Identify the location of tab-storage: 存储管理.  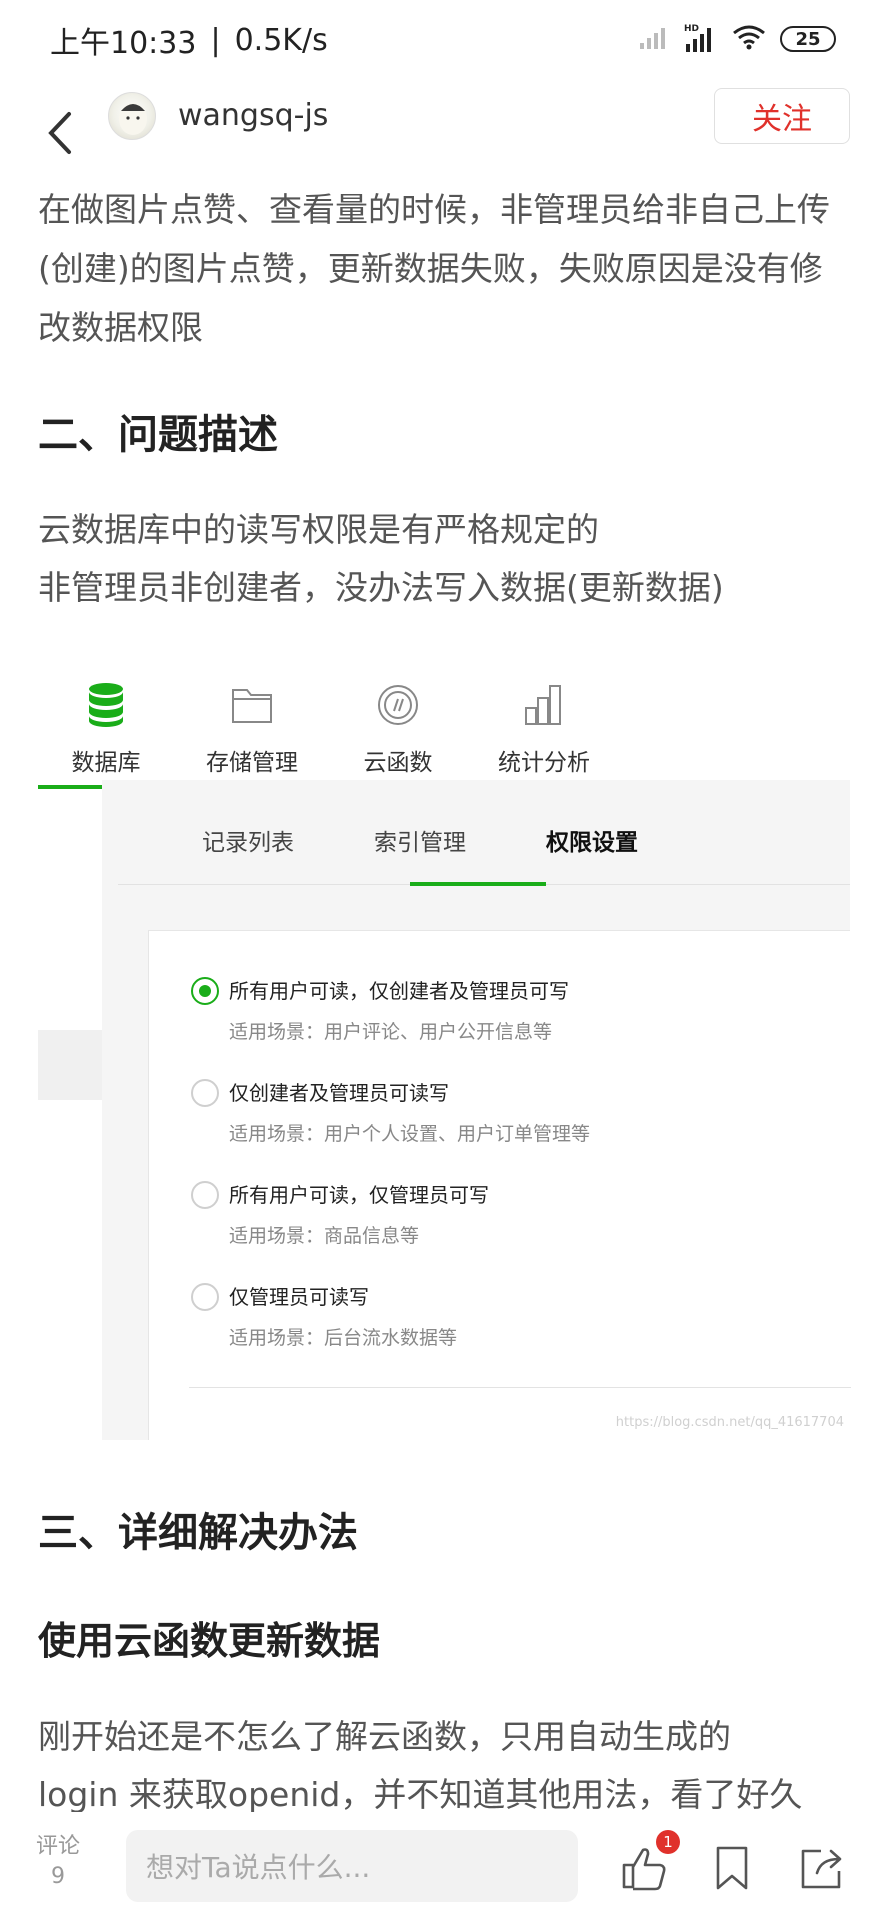
(252, 730).